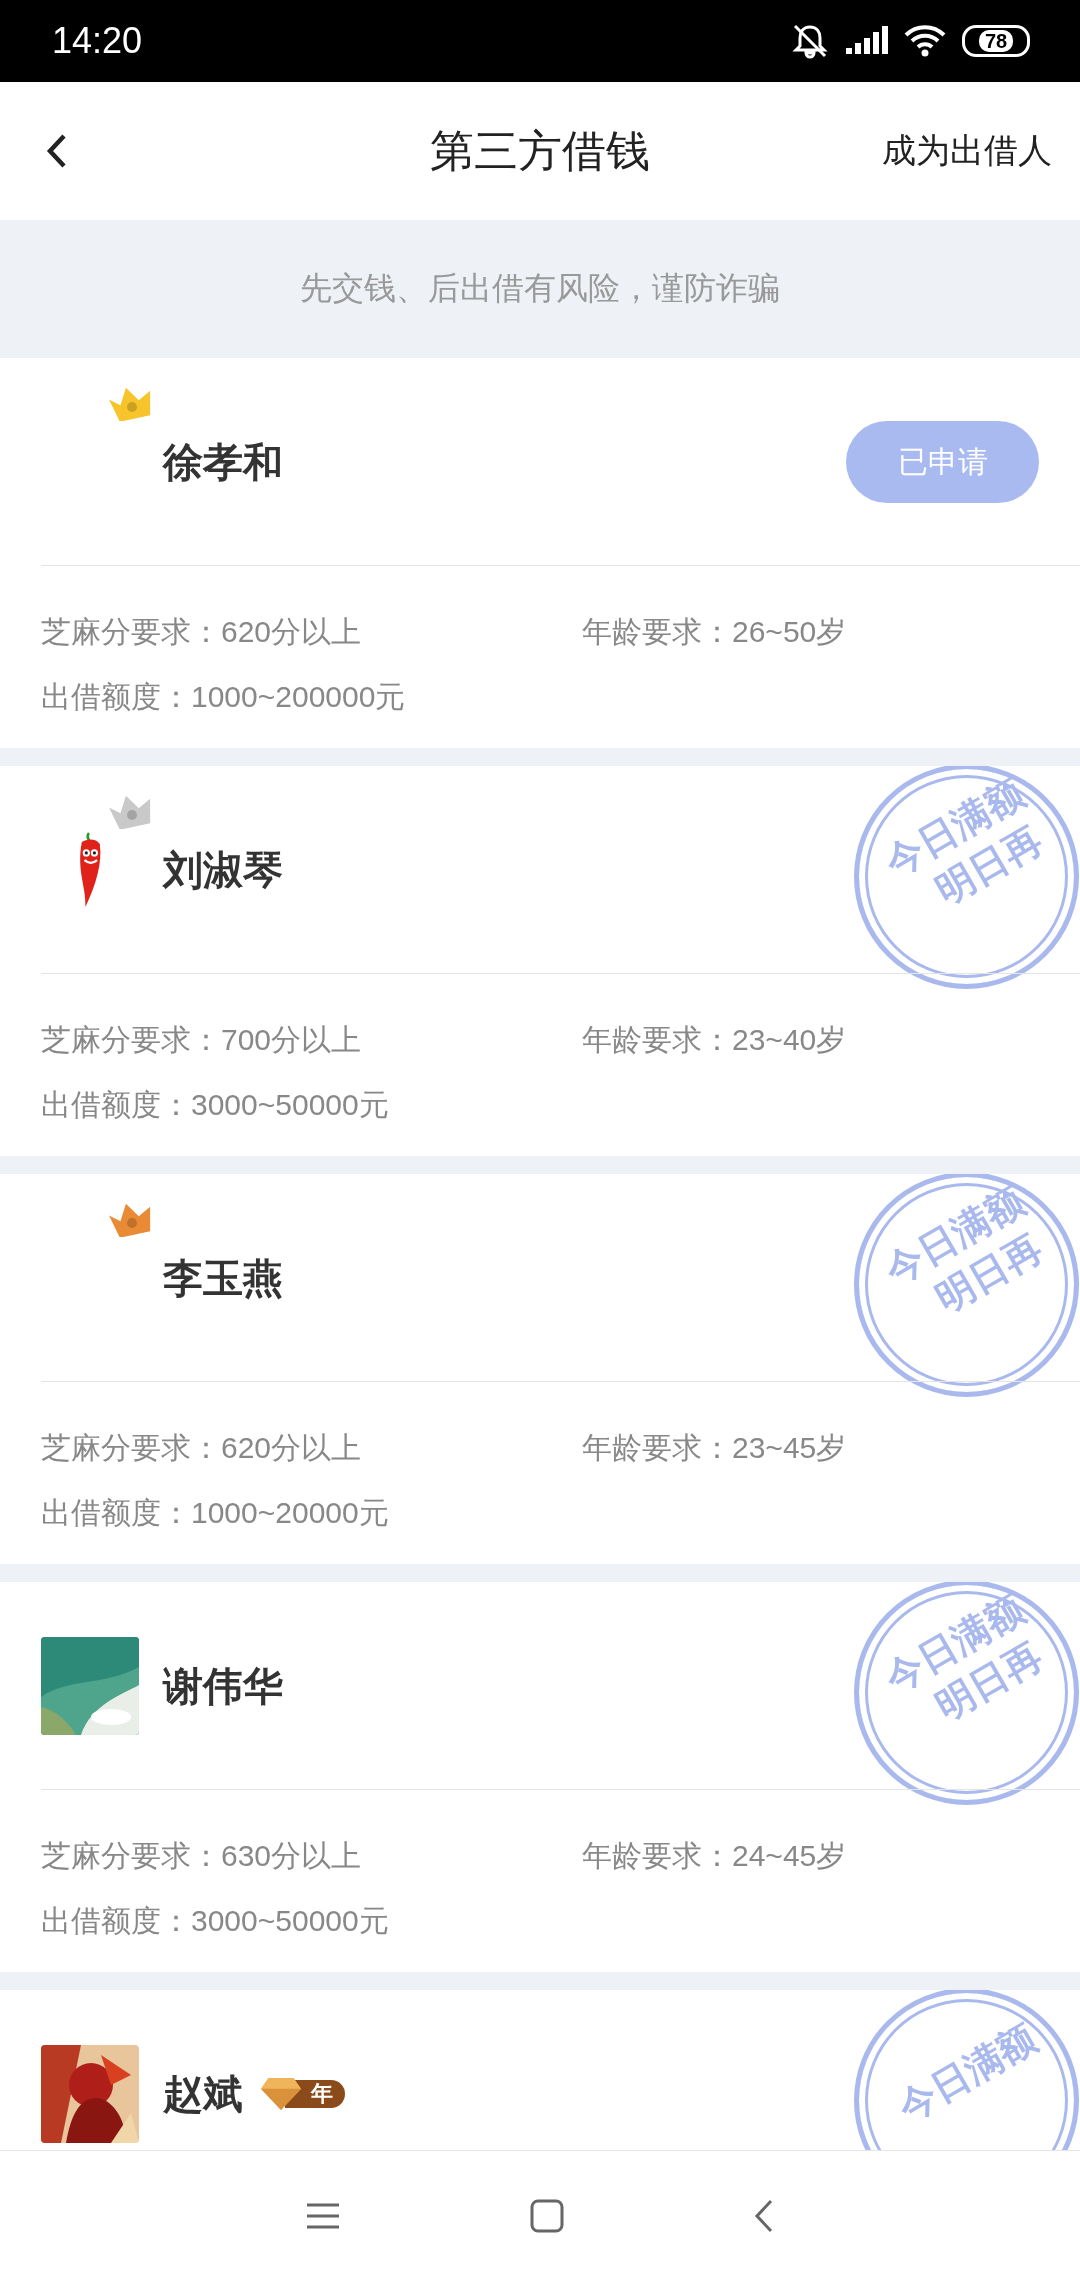 The height and width of the screenshot is (2280, 1080). I want to click on back-icon, so click(57, 151).